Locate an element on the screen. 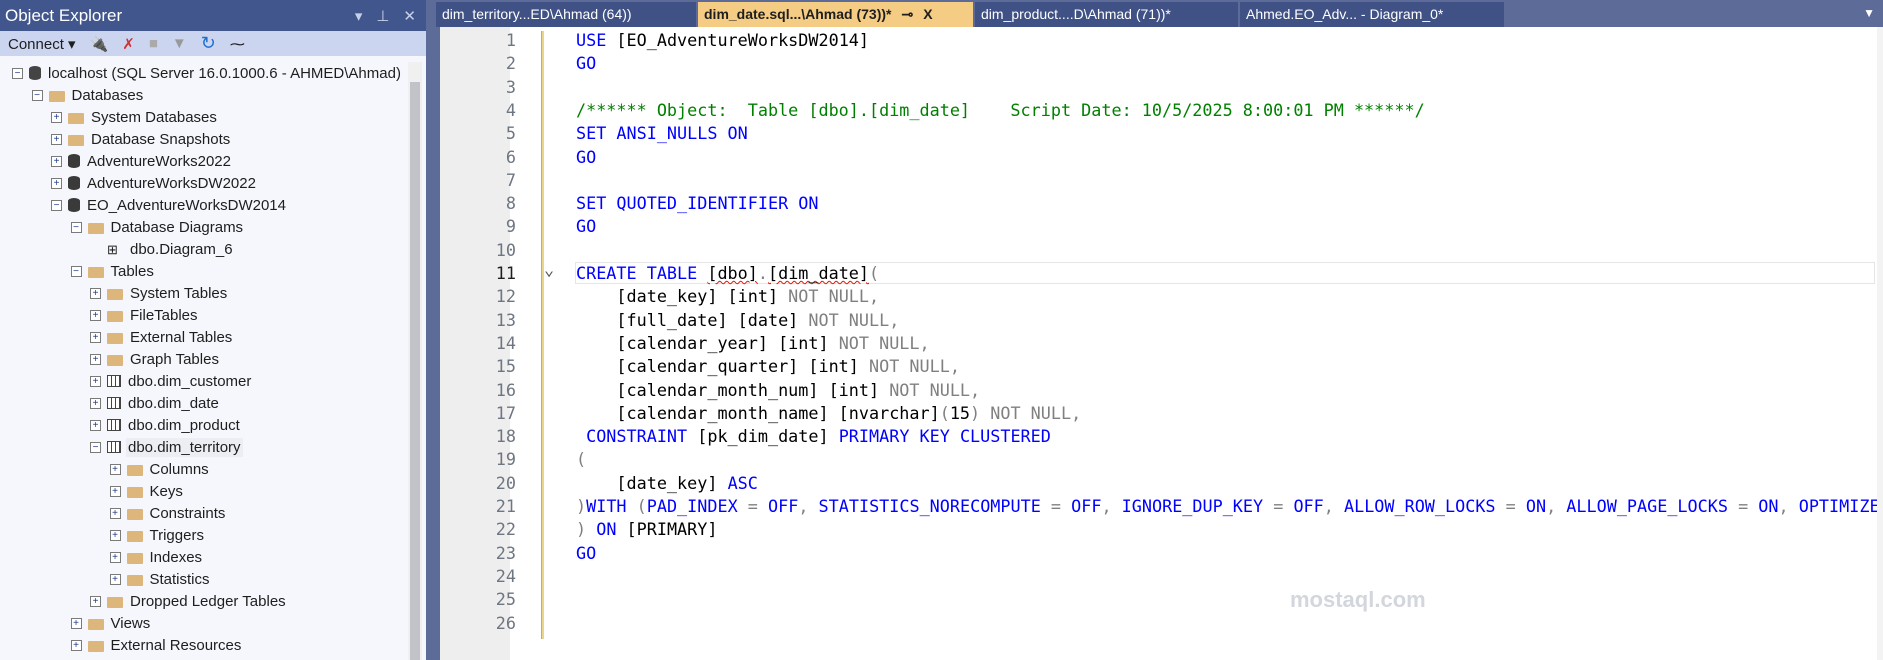 The image size is (1883, 660). tree-item: + Triggers is located at coordinates (204, 535).